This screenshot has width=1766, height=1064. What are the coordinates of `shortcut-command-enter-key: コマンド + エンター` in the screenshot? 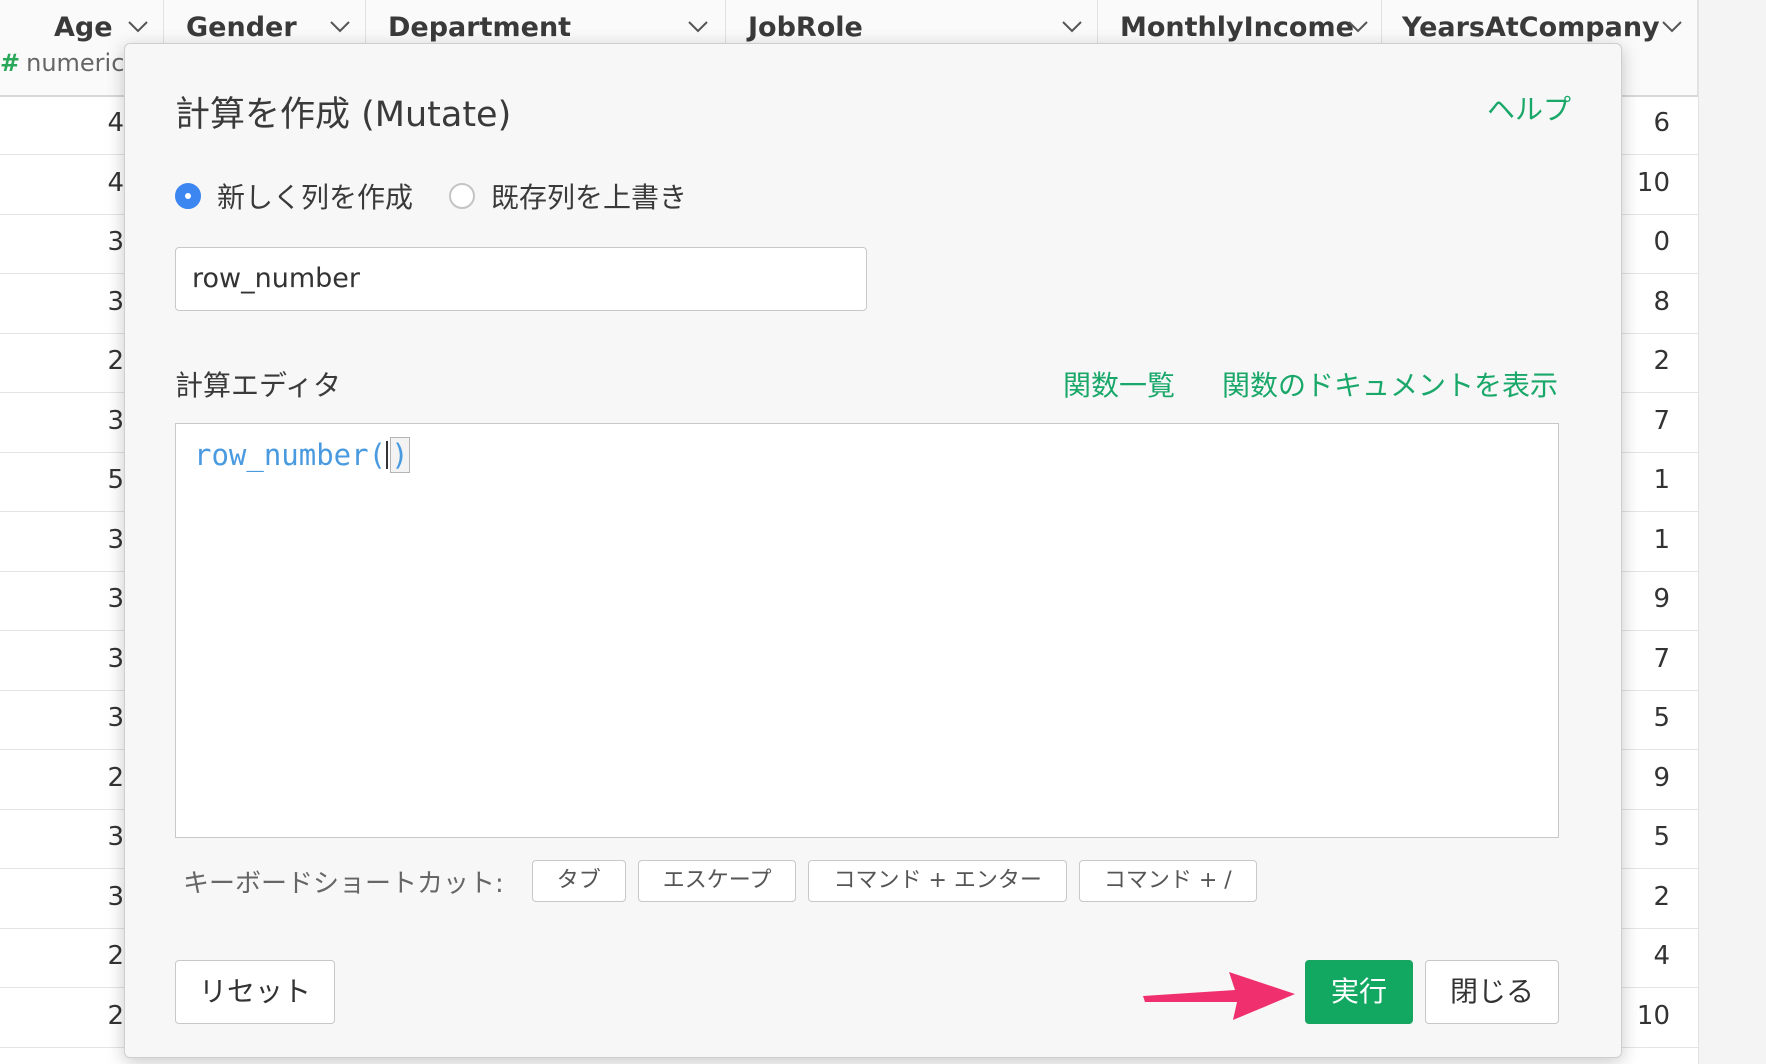 It's located at (937, 881).